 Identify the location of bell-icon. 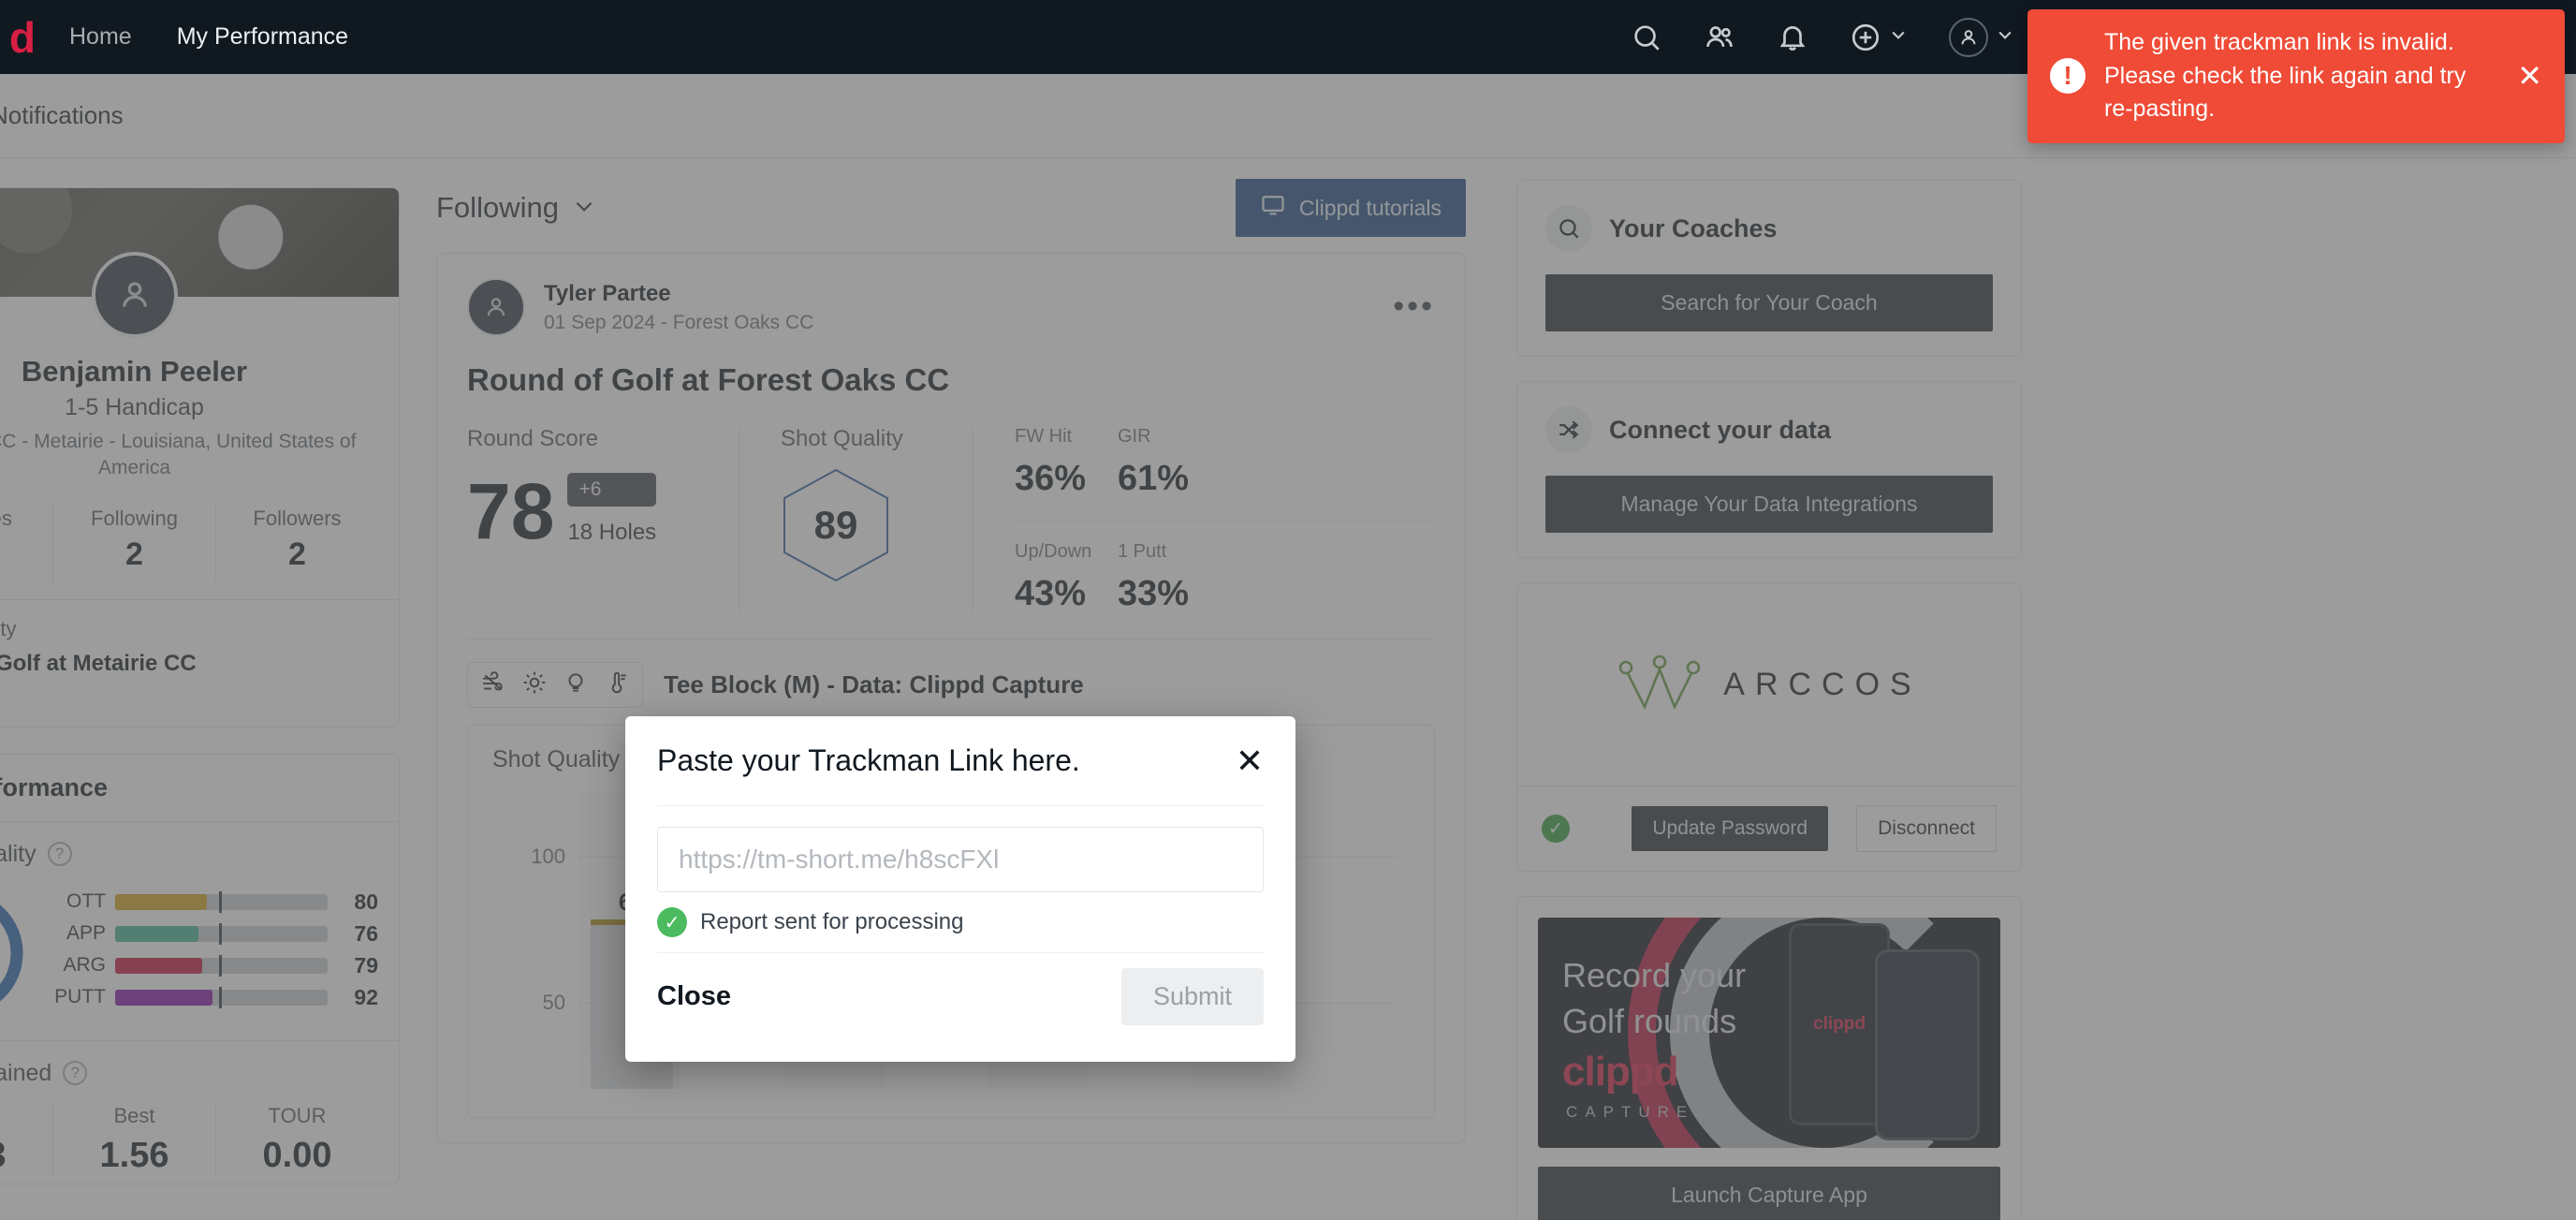
(1792, 37).